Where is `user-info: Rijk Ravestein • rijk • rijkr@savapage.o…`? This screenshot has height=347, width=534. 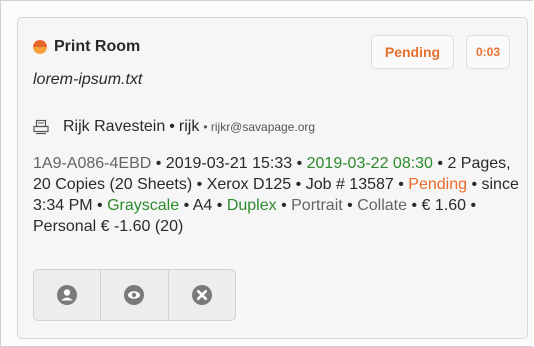
user-info: Rijk Ravestein • rijk • rijkr@savapage.o… is located at coordinates (174, 127).